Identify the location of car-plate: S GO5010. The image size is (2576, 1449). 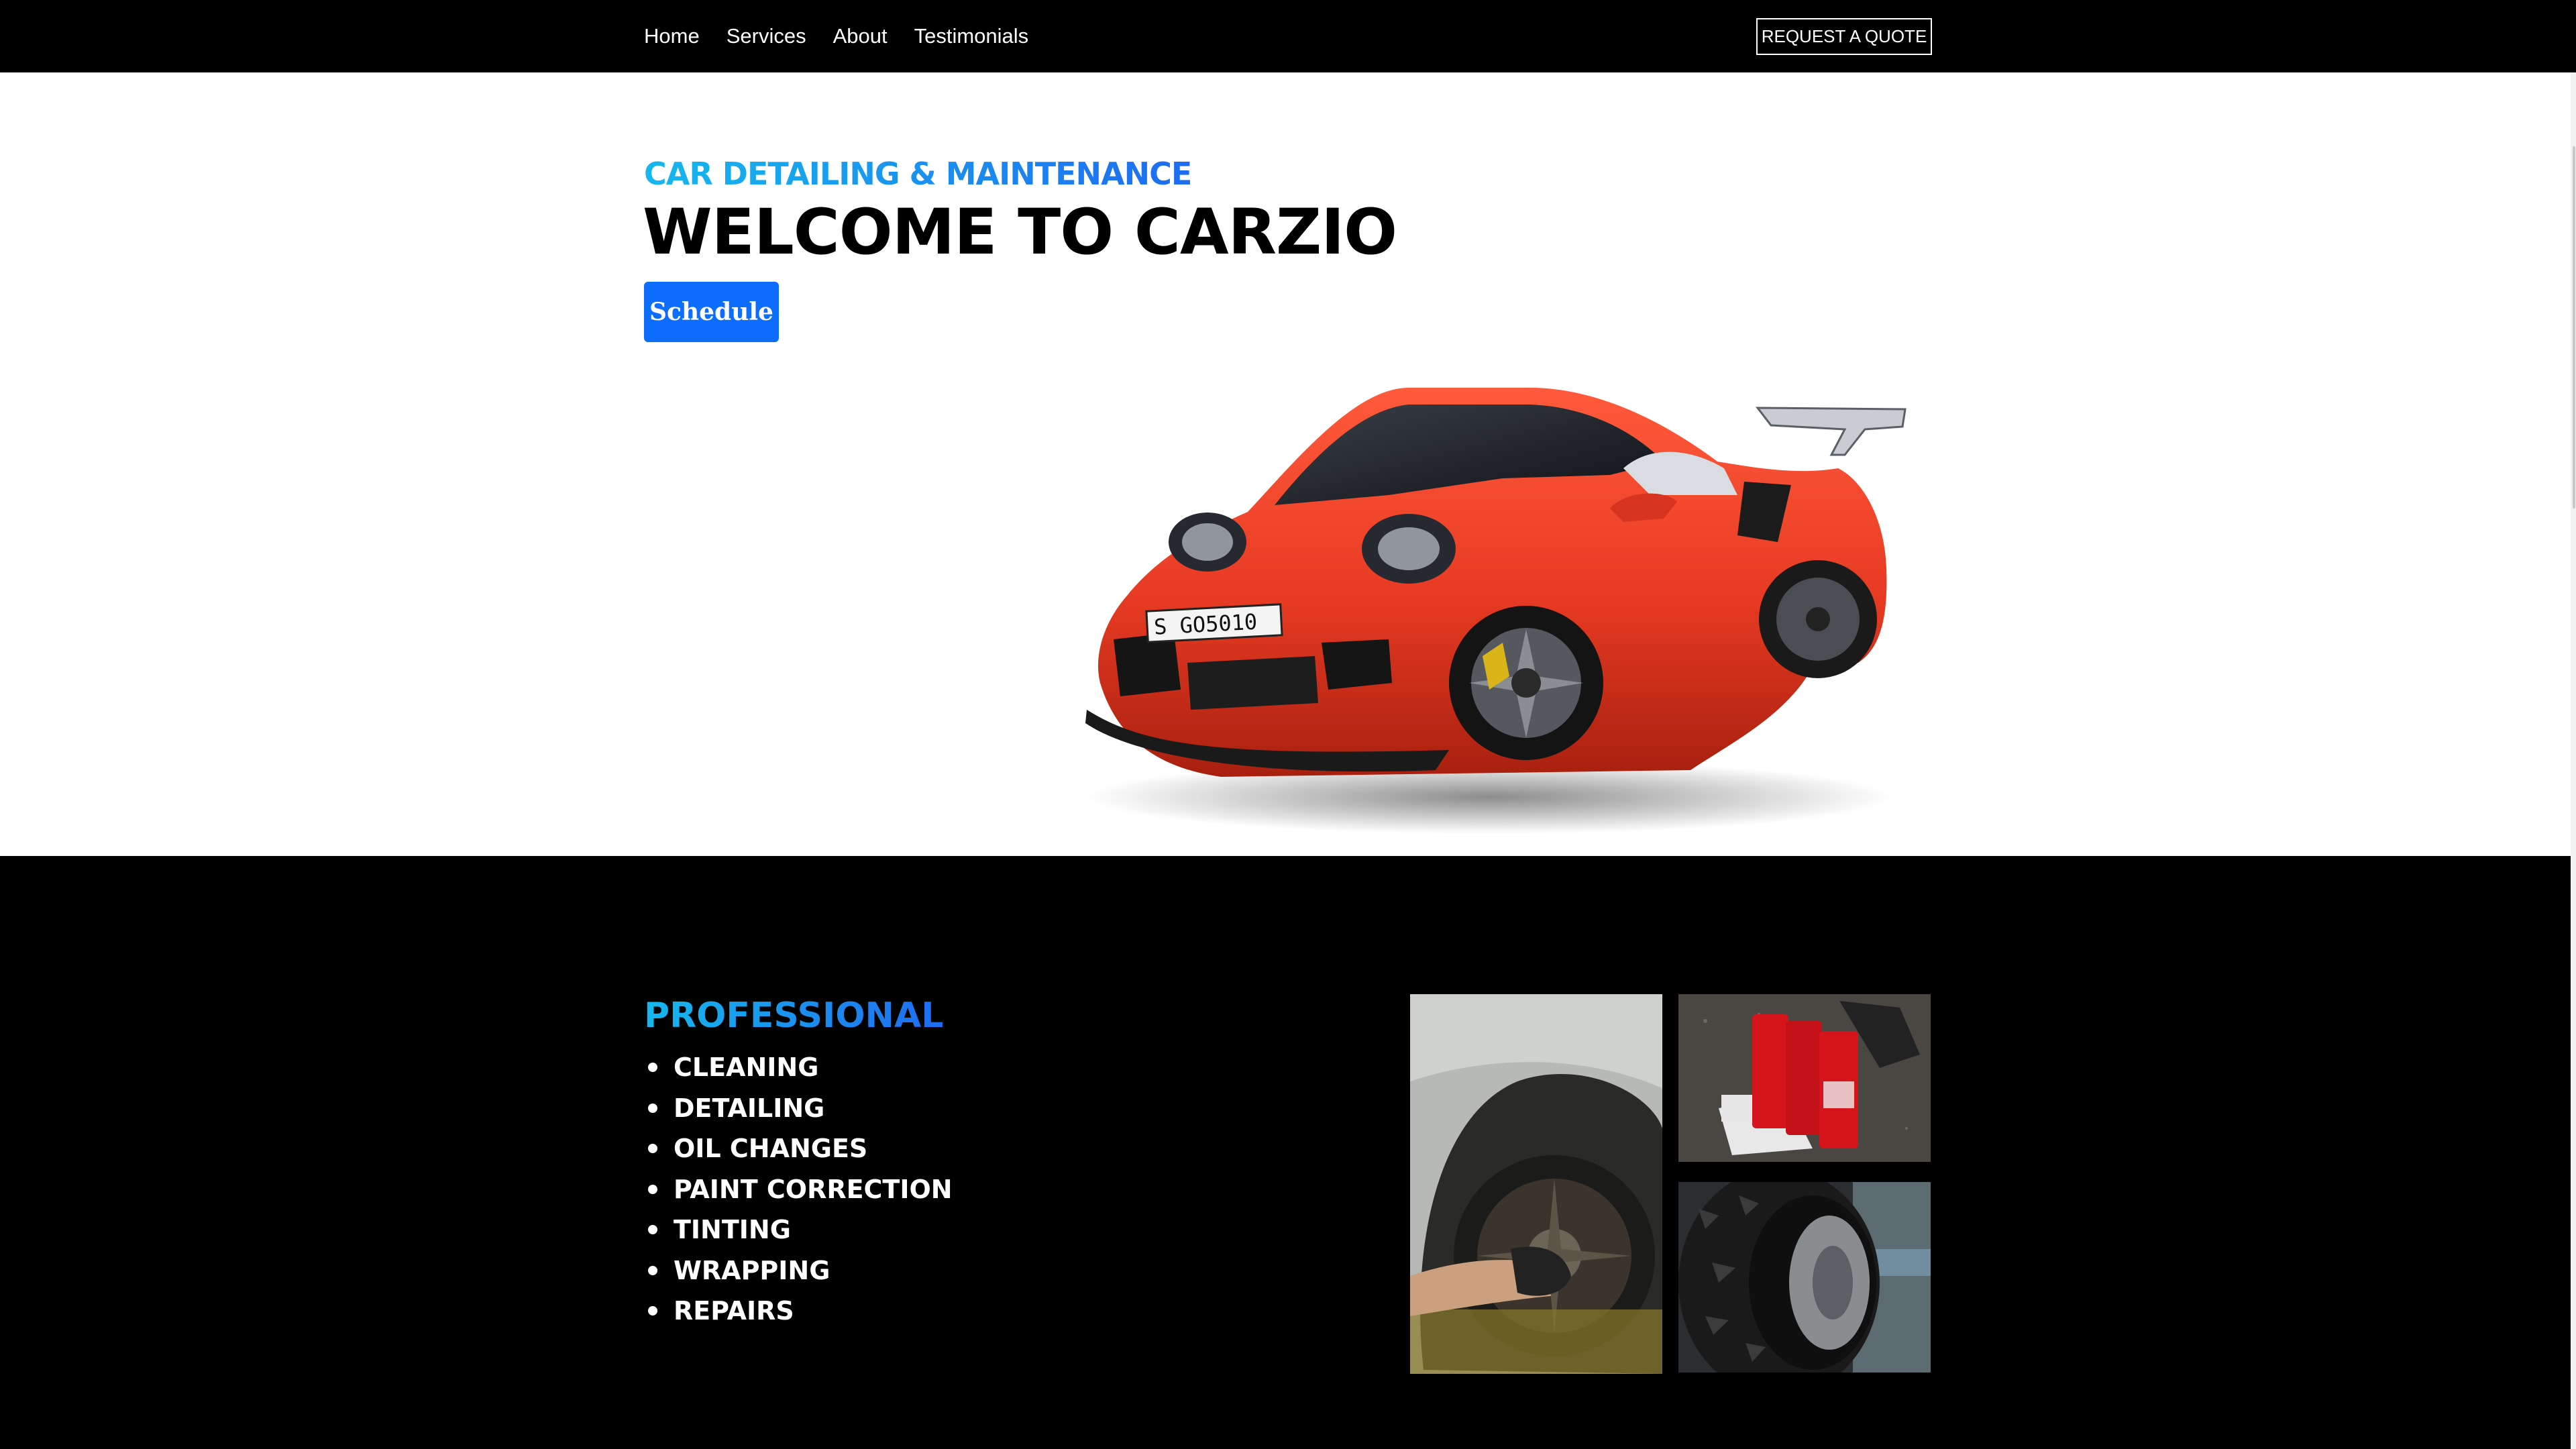
(1205, 624).